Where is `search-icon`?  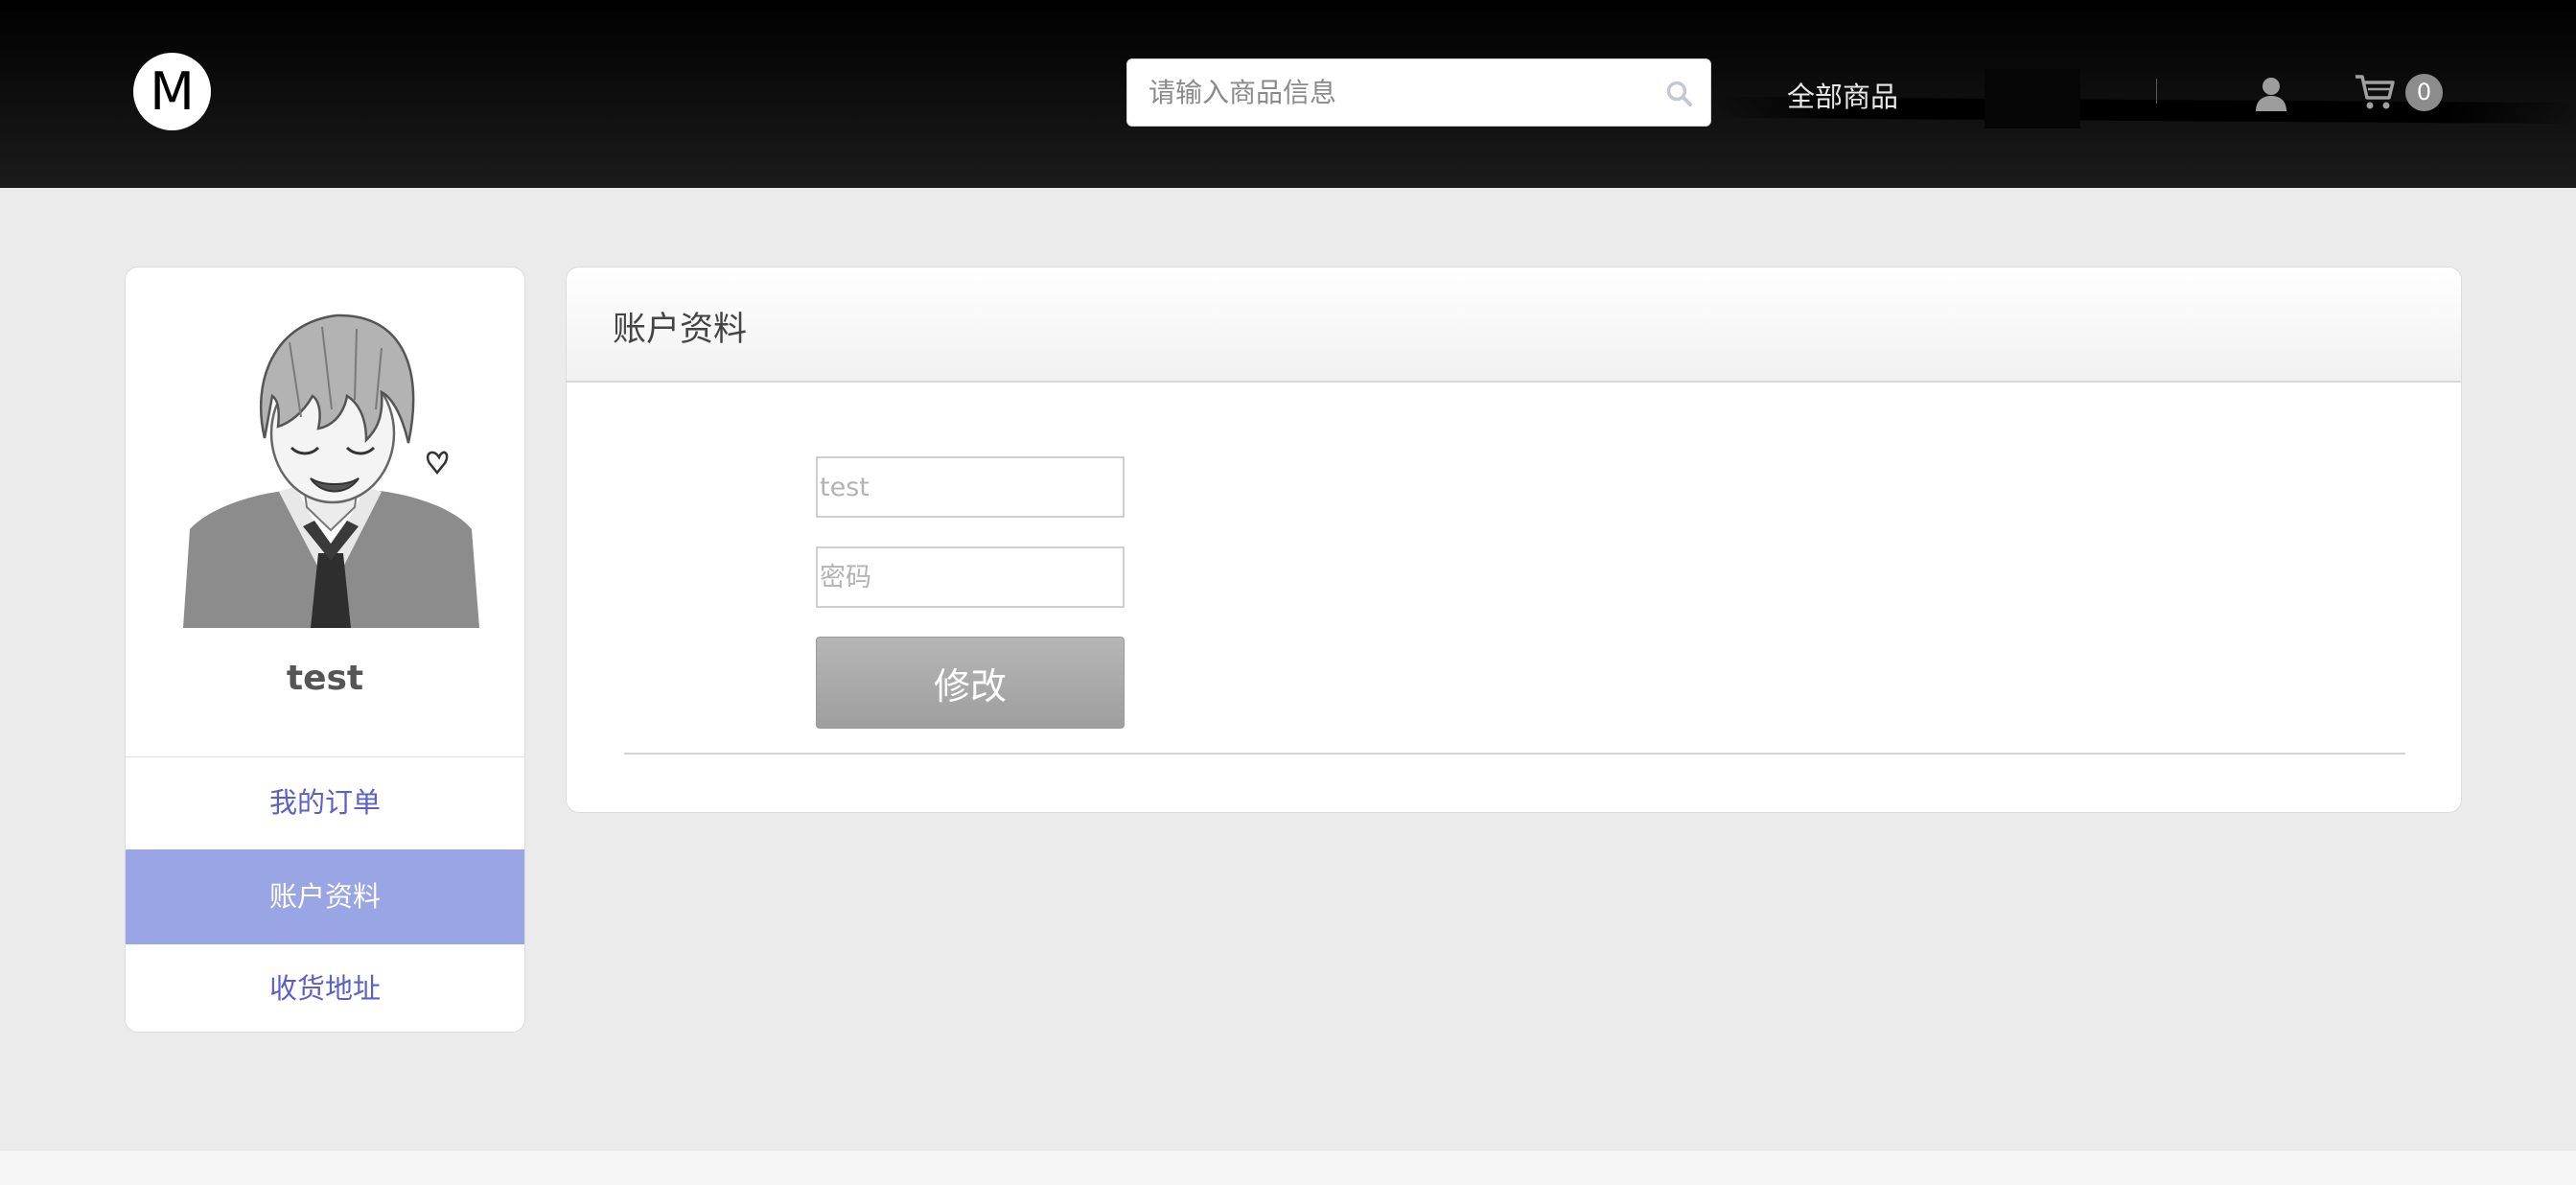 search-icon is located at coordinates (1680, 94).